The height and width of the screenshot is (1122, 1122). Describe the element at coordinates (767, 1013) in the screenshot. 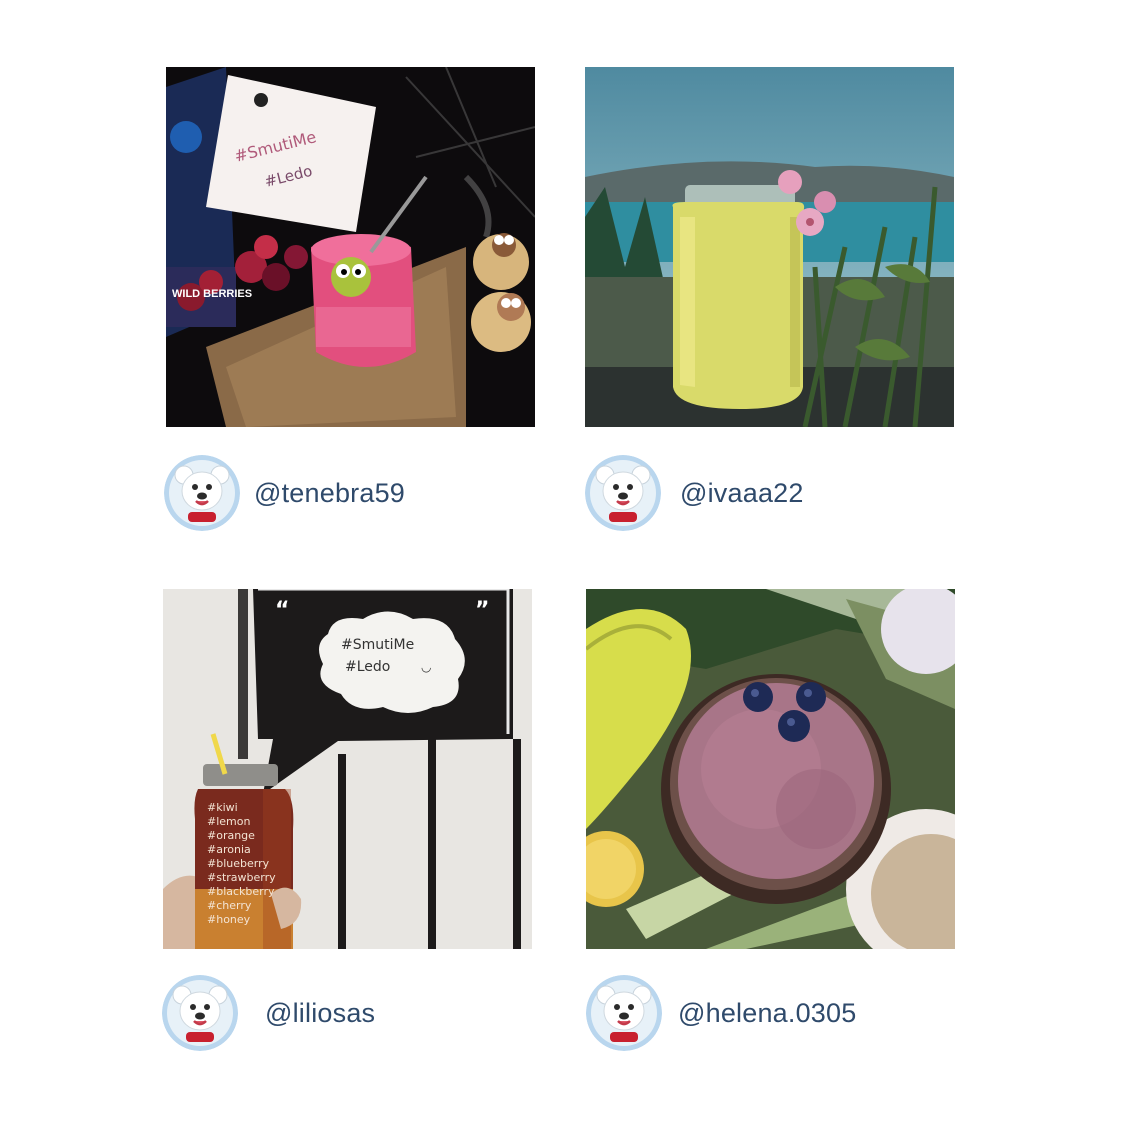

I see `username-handle: @helena.0305` at that location.